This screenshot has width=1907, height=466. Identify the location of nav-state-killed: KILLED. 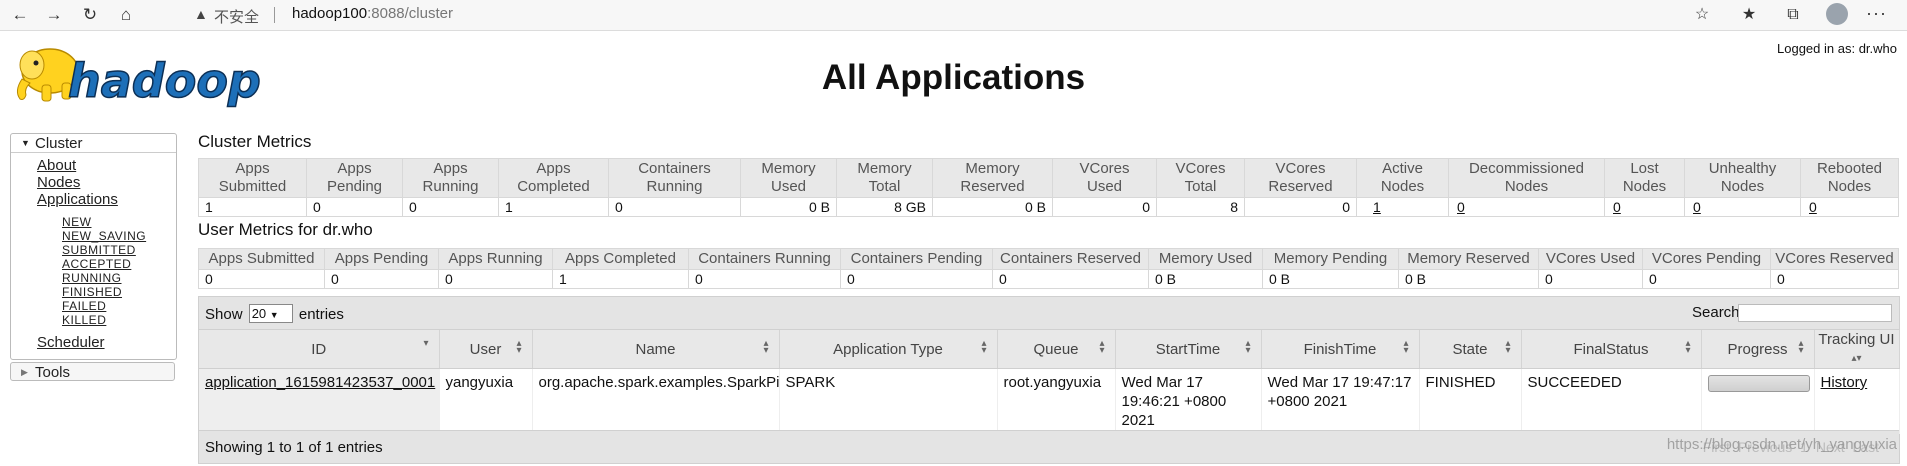
(119, 320).